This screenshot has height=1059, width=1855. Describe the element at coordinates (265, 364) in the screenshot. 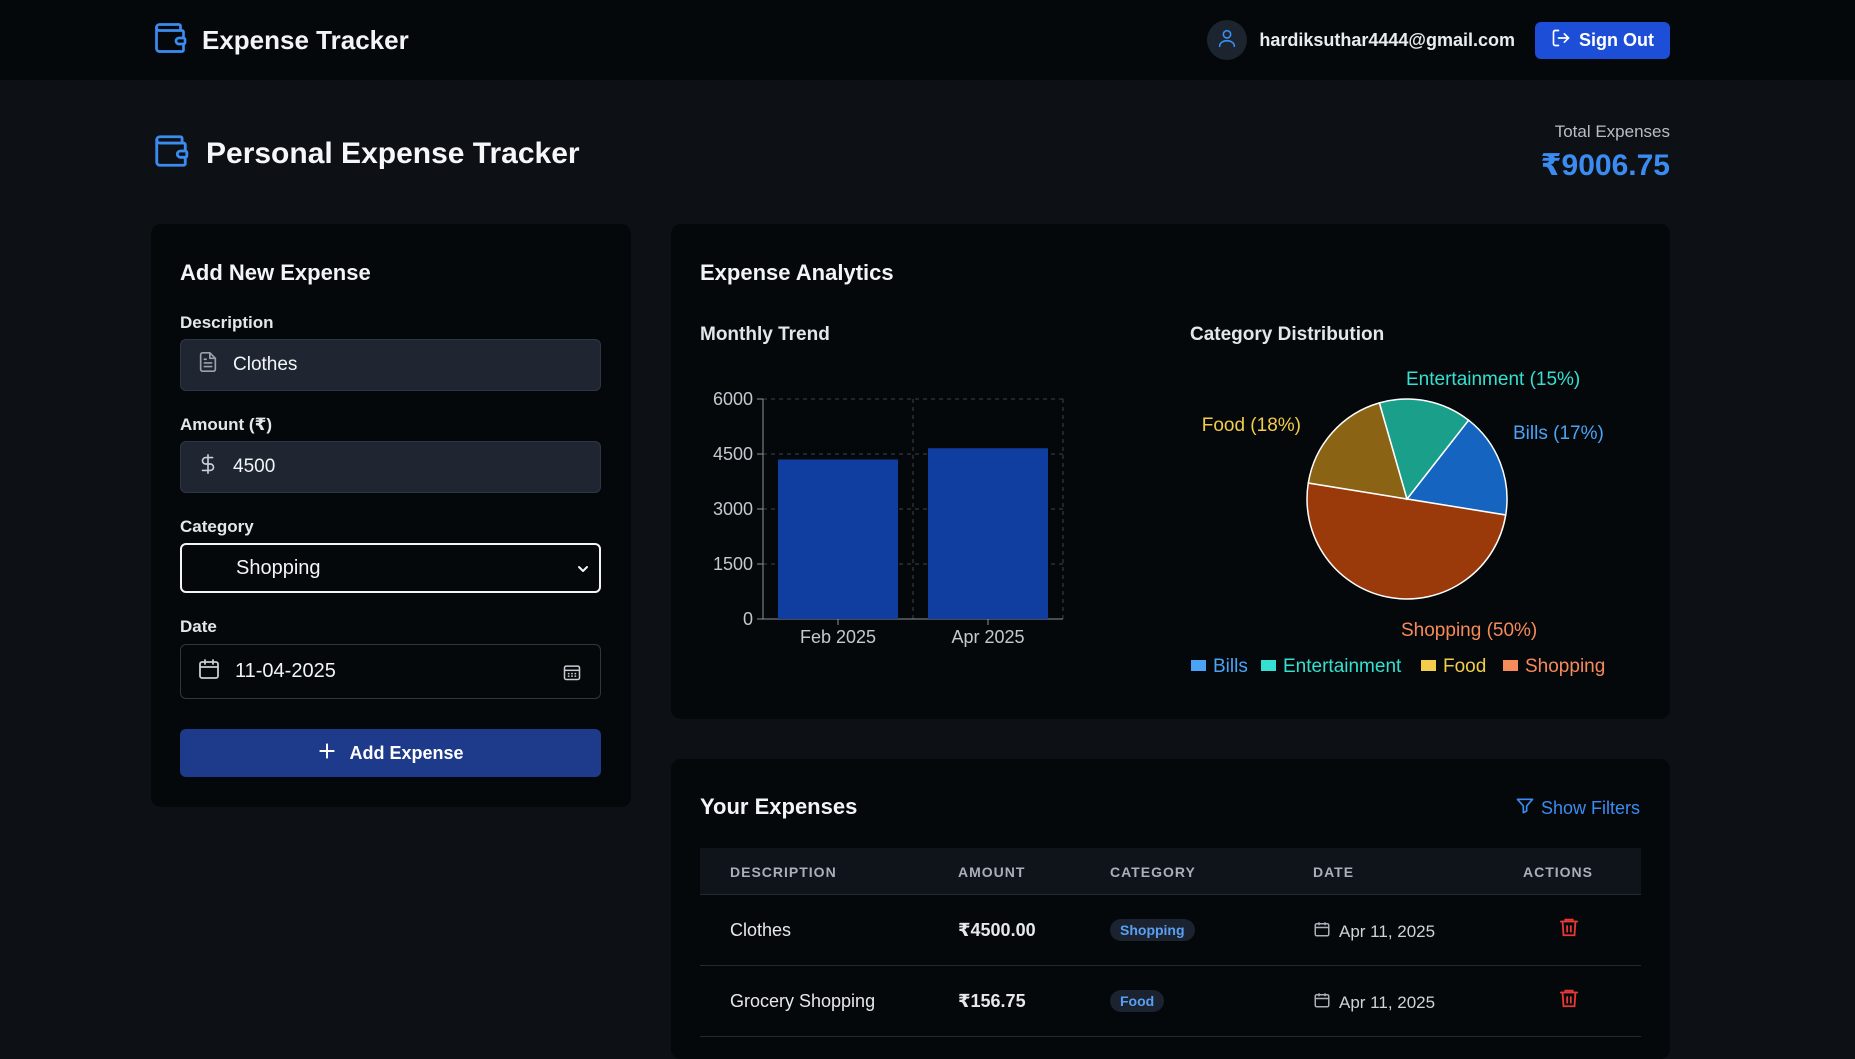

I see `description-value: Clothes` at that location.